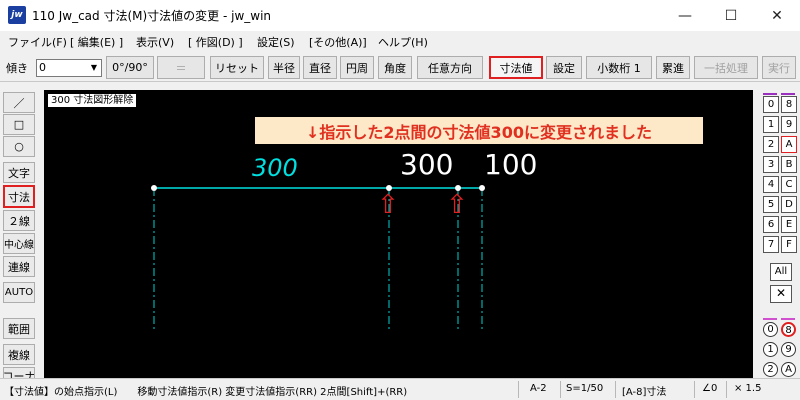 This screenshot has height=400, width=800. Describe the element at coordinates (726, 67) in the screenshot. I see `batch-process-button: 一括処理` at that location.